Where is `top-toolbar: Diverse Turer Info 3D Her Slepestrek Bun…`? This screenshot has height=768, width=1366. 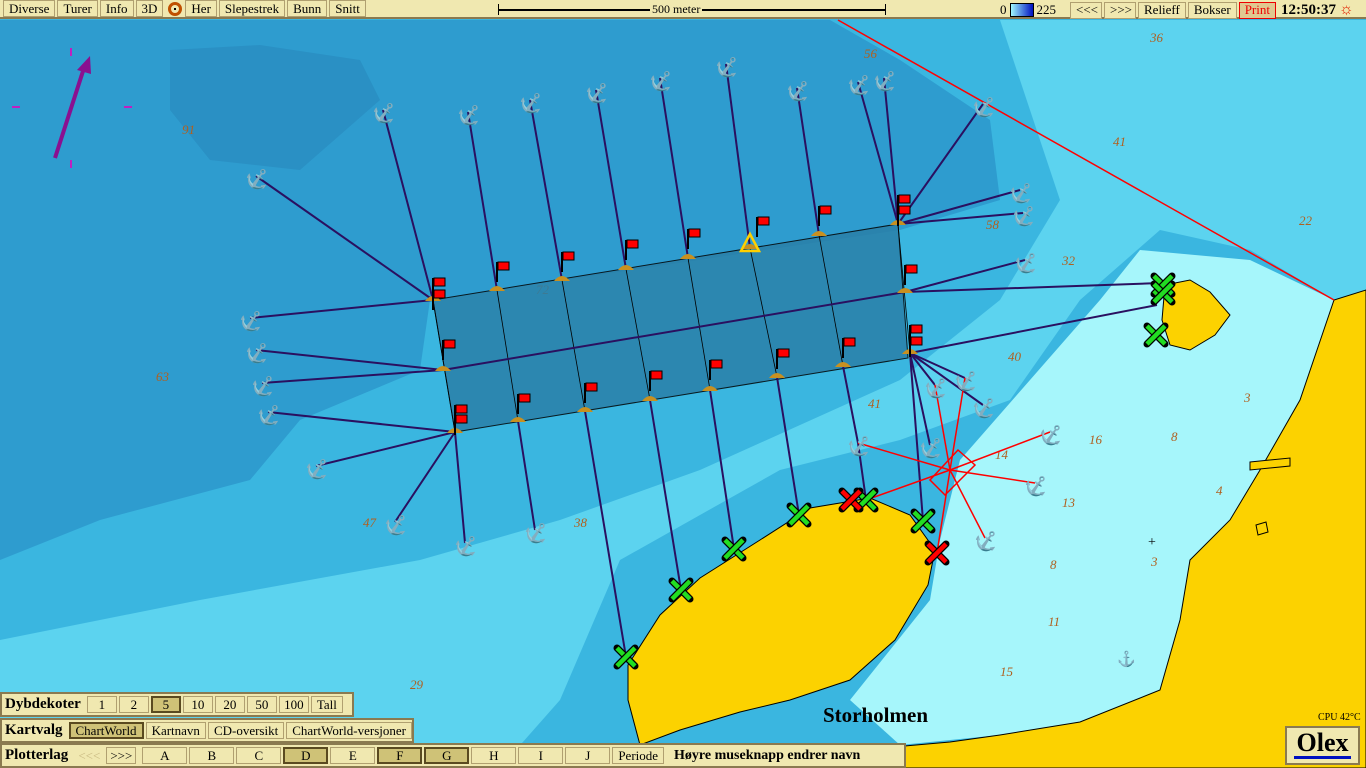
top-toolbar: Diverse Turer Info 3D Her Slepestrek Bun… is located at coordinates (683, 9).